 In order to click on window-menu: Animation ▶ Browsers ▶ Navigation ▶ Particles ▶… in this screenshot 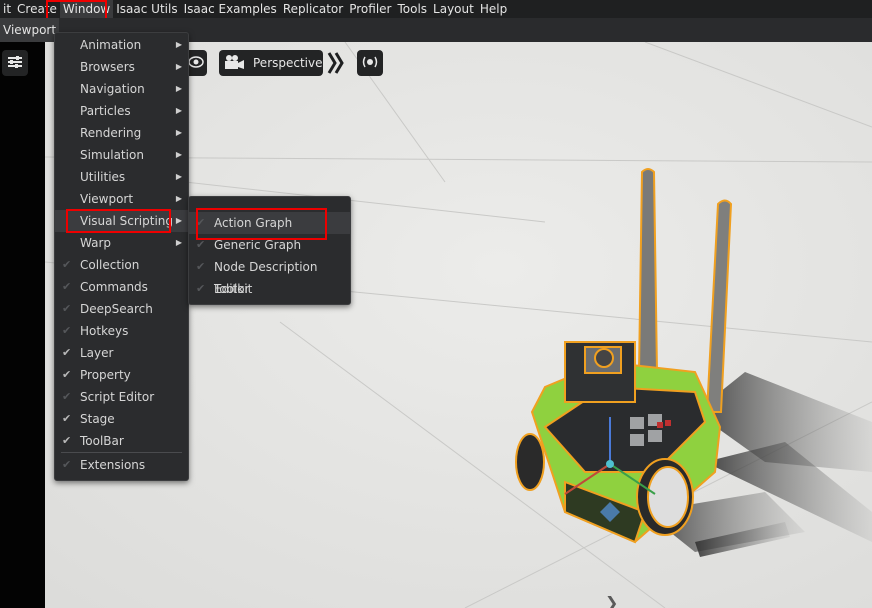, I will do `click(121, 256)`.